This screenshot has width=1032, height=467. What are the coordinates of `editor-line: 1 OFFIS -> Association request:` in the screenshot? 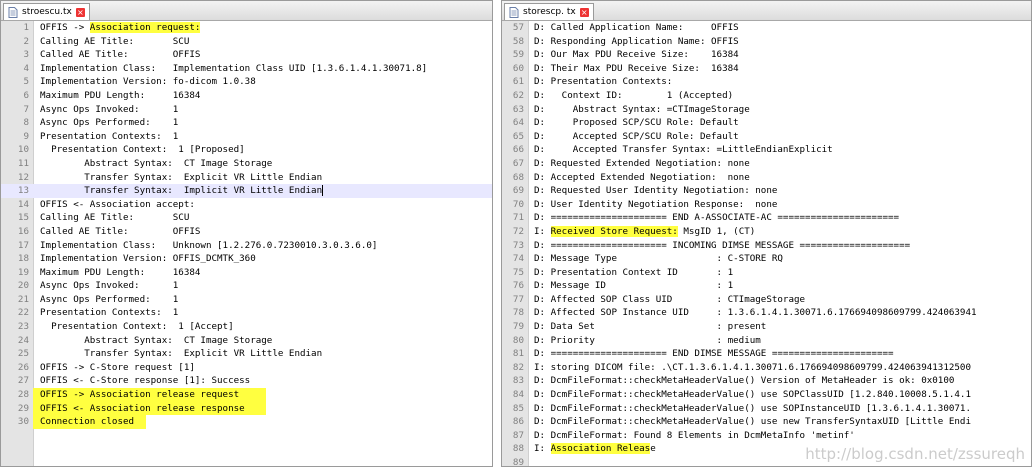 It's located at (246, 28).